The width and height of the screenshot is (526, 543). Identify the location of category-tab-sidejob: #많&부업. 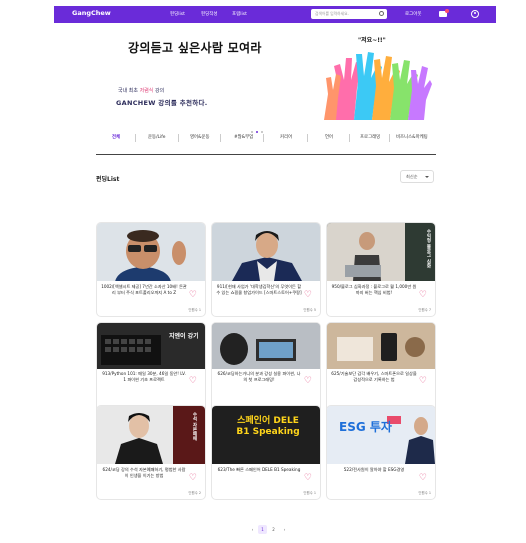
(243, 137).